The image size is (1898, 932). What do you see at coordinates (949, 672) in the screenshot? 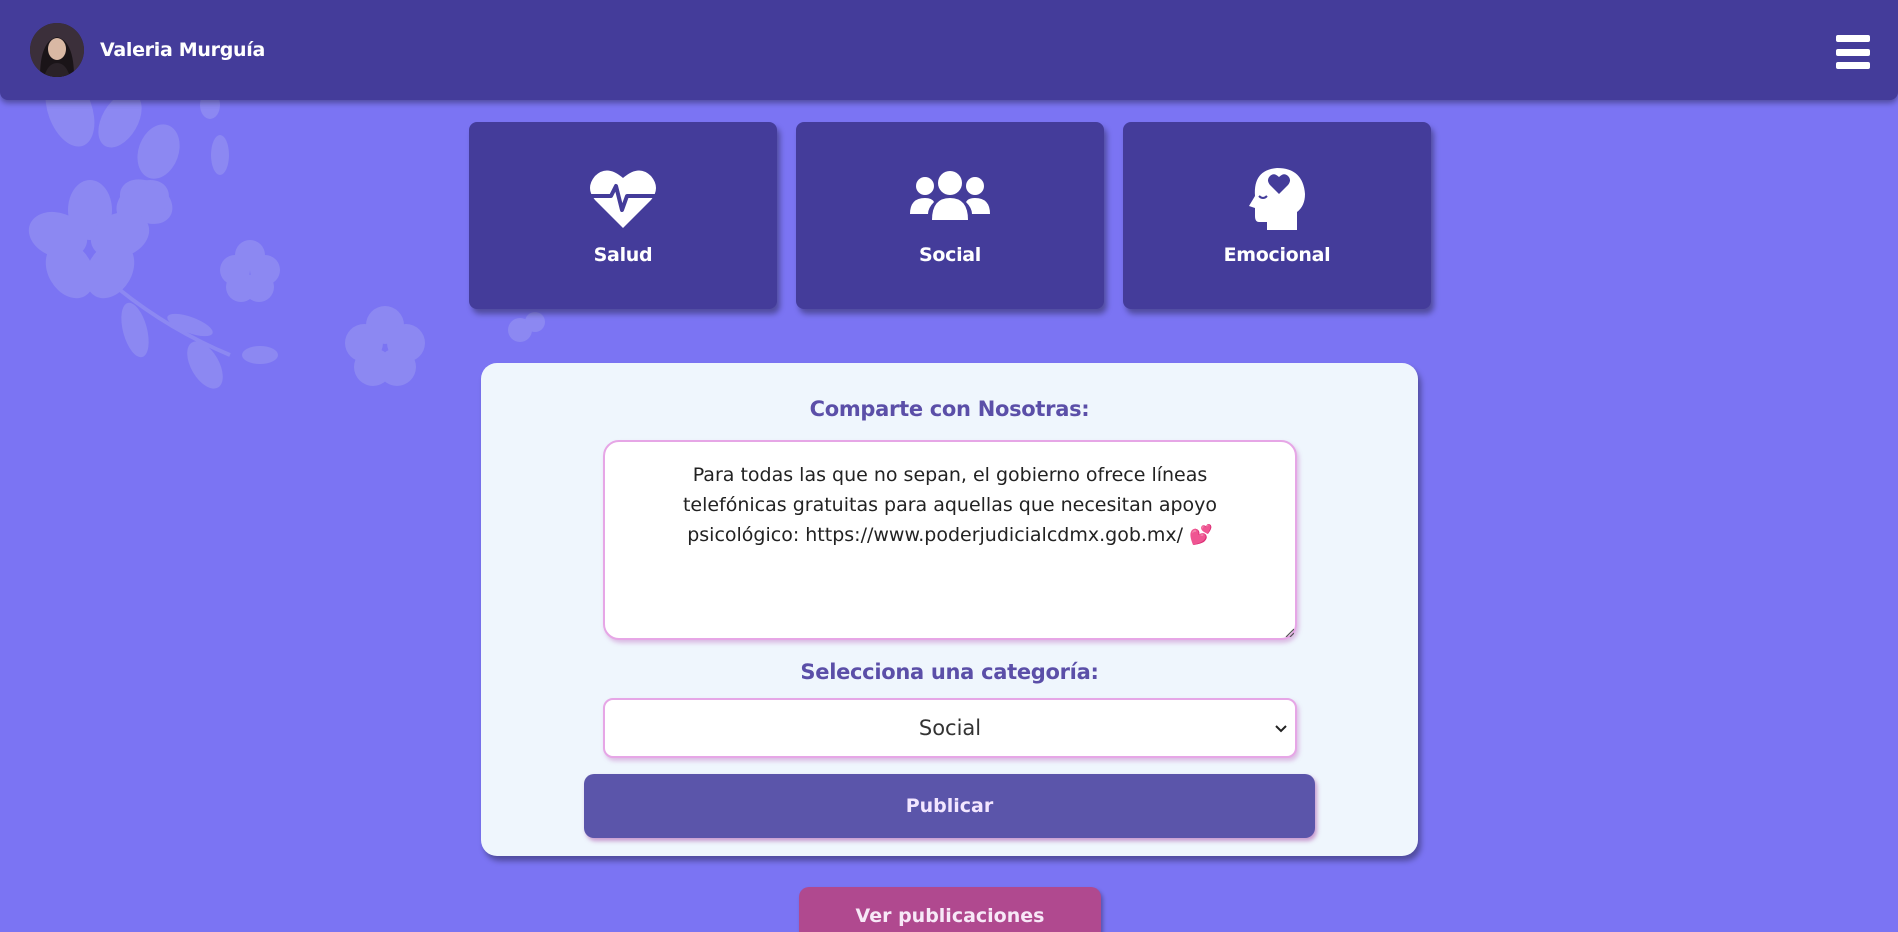
I see `category-select-label: Selecciona una categoría:` at bounding box center [949, 672].